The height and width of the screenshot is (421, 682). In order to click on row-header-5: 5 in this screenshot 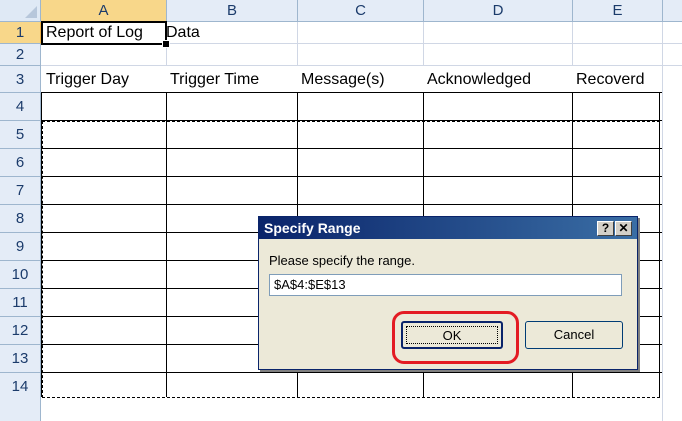, I will do `click(20, 135)`.